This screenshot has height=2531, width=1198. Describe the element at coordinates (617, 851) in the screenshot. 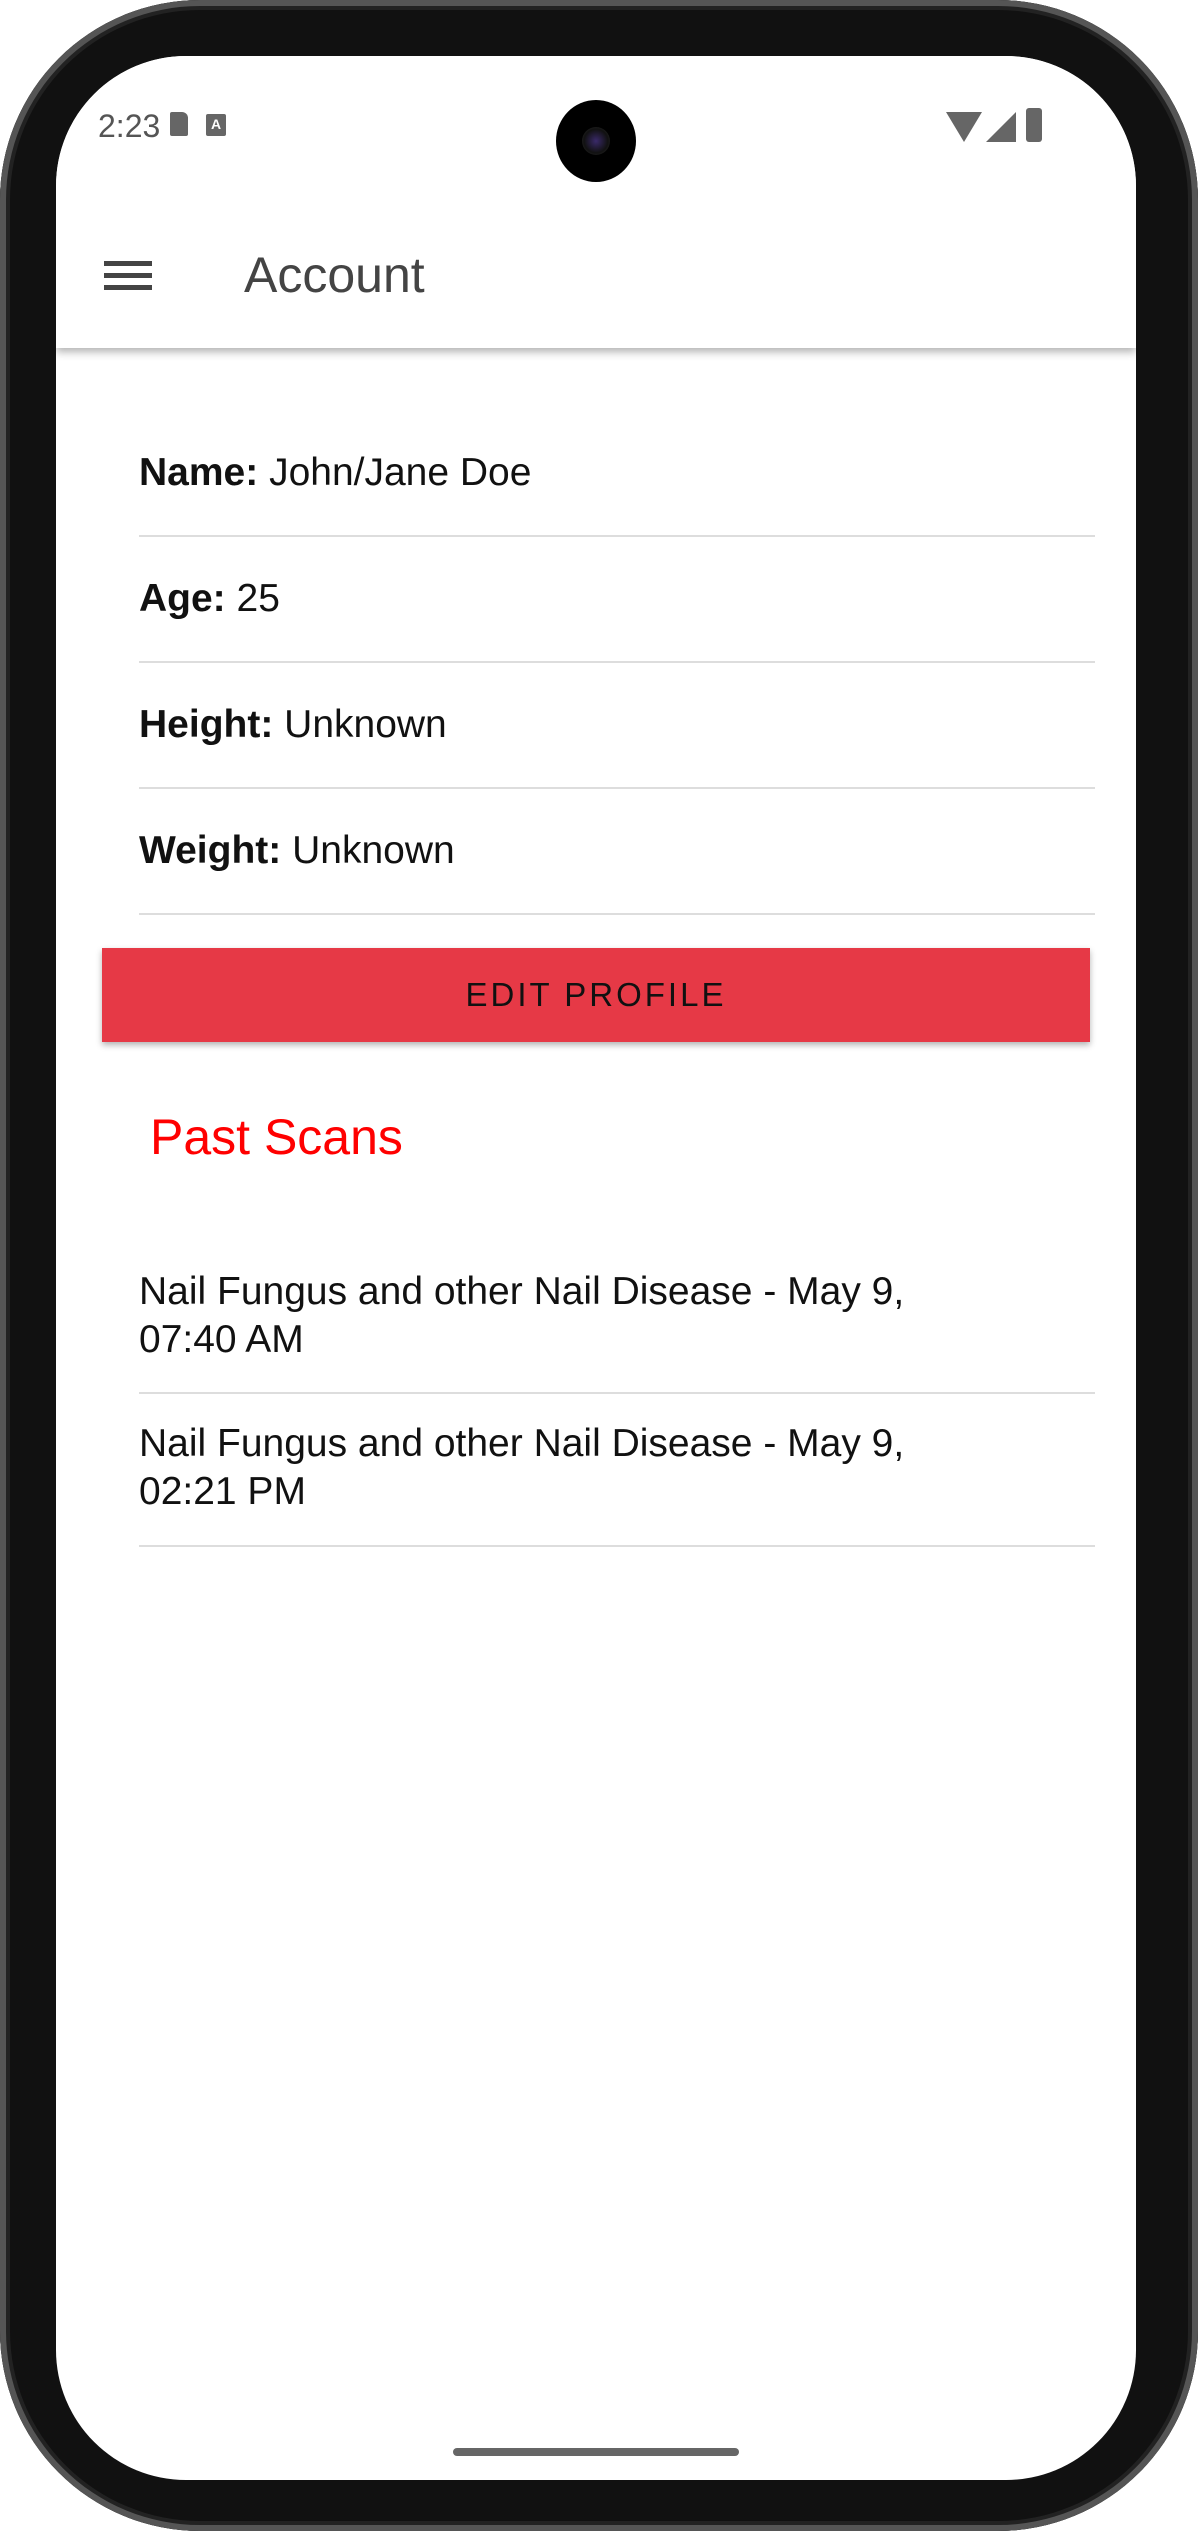

I see `profile-weight-row: Weight: Unknown` at that location.